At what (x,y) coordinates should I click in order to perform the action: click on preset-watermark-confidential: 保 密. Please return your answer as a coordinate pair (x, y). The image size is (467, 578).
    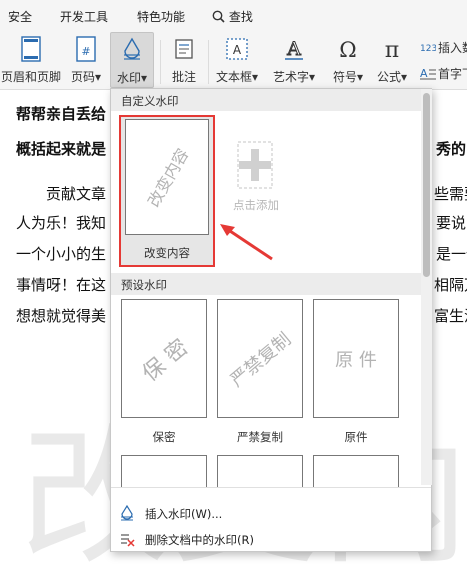
    Looking at the image, I should click on (164, 358).